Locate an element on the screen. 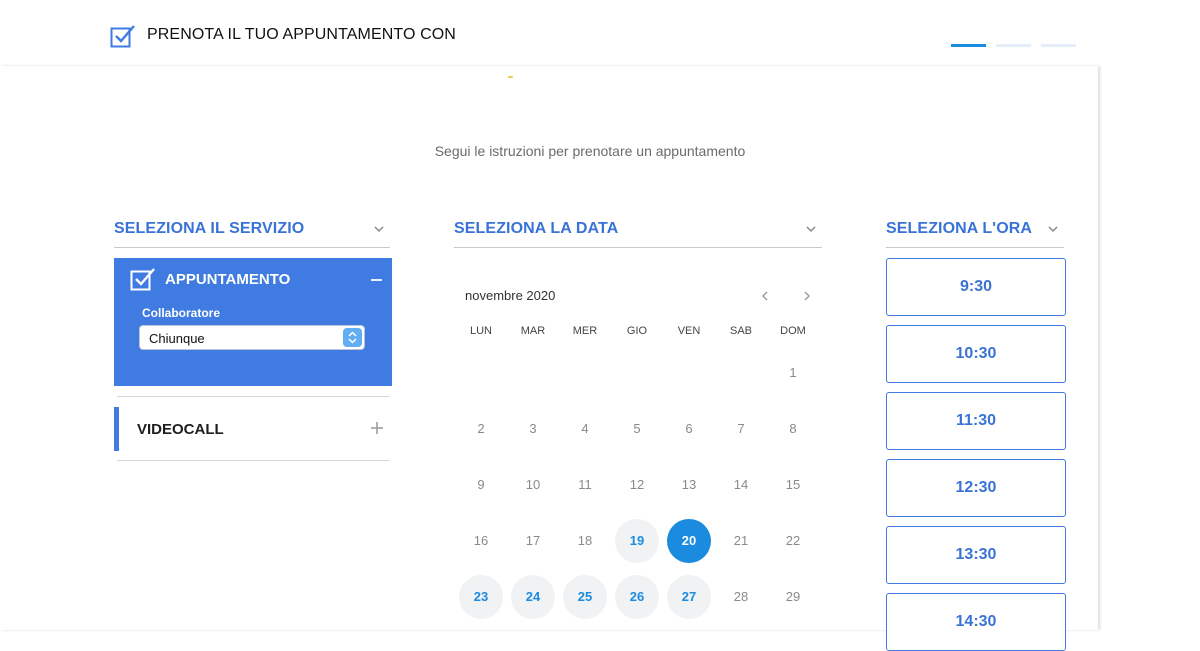  weekday-label: SAB is located at coordinates (740, 331).